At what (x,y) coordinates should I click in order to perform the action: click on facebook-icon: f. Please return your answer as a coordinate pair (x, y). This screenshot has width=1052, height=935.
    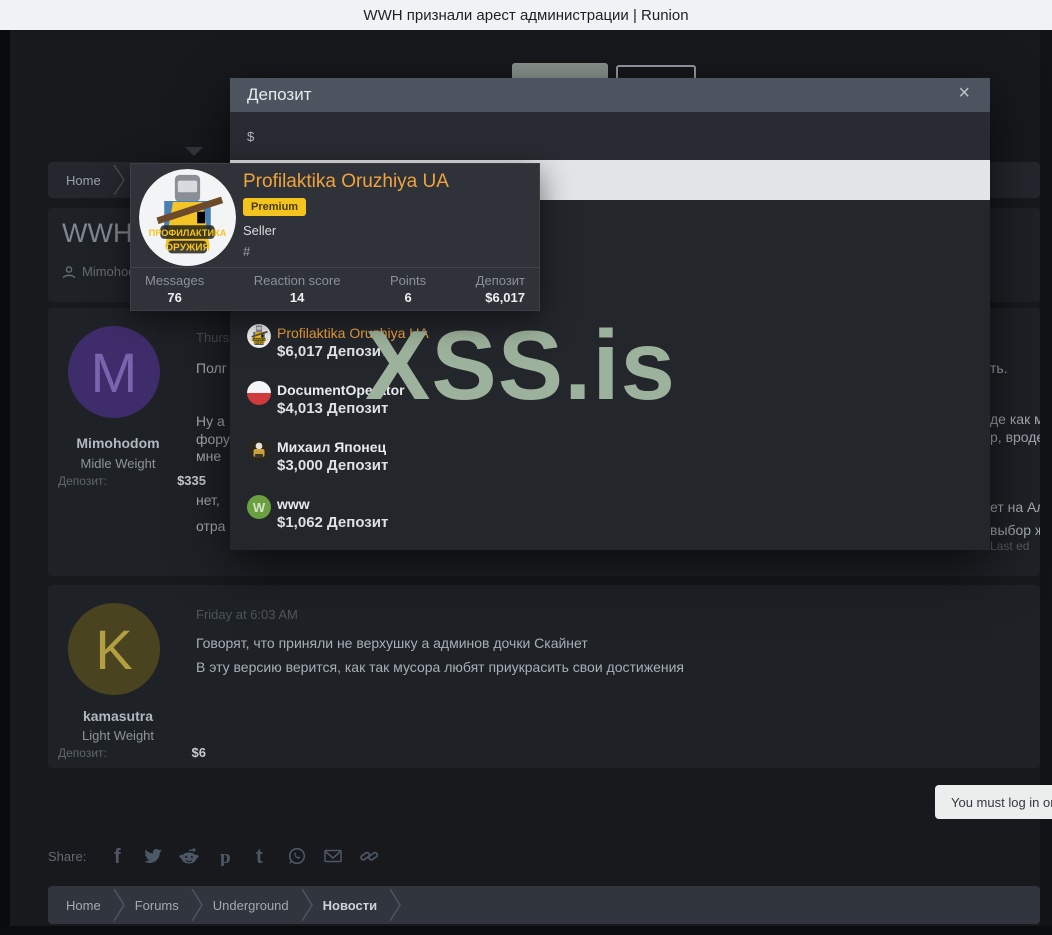
    Looking at the image, I should click on (117, 856).